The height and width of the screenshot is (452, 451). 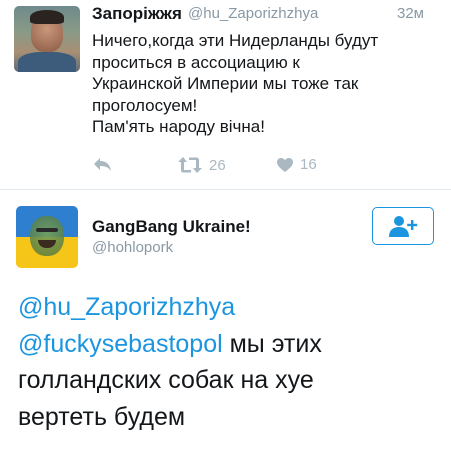 I want to click on heart-icon, so click(x=285, y=164).